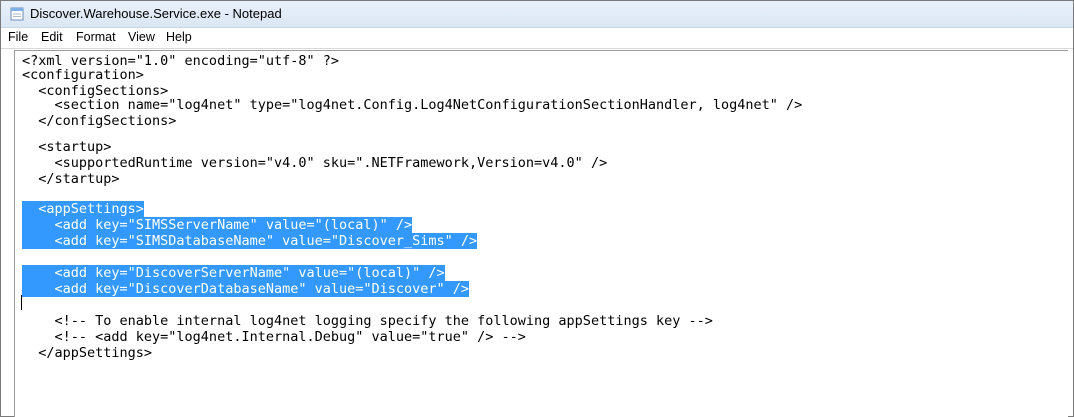 The height and width of the screenshot is (417, 1074). I want to click on text-line: </appSettings>, so click(87, 353).